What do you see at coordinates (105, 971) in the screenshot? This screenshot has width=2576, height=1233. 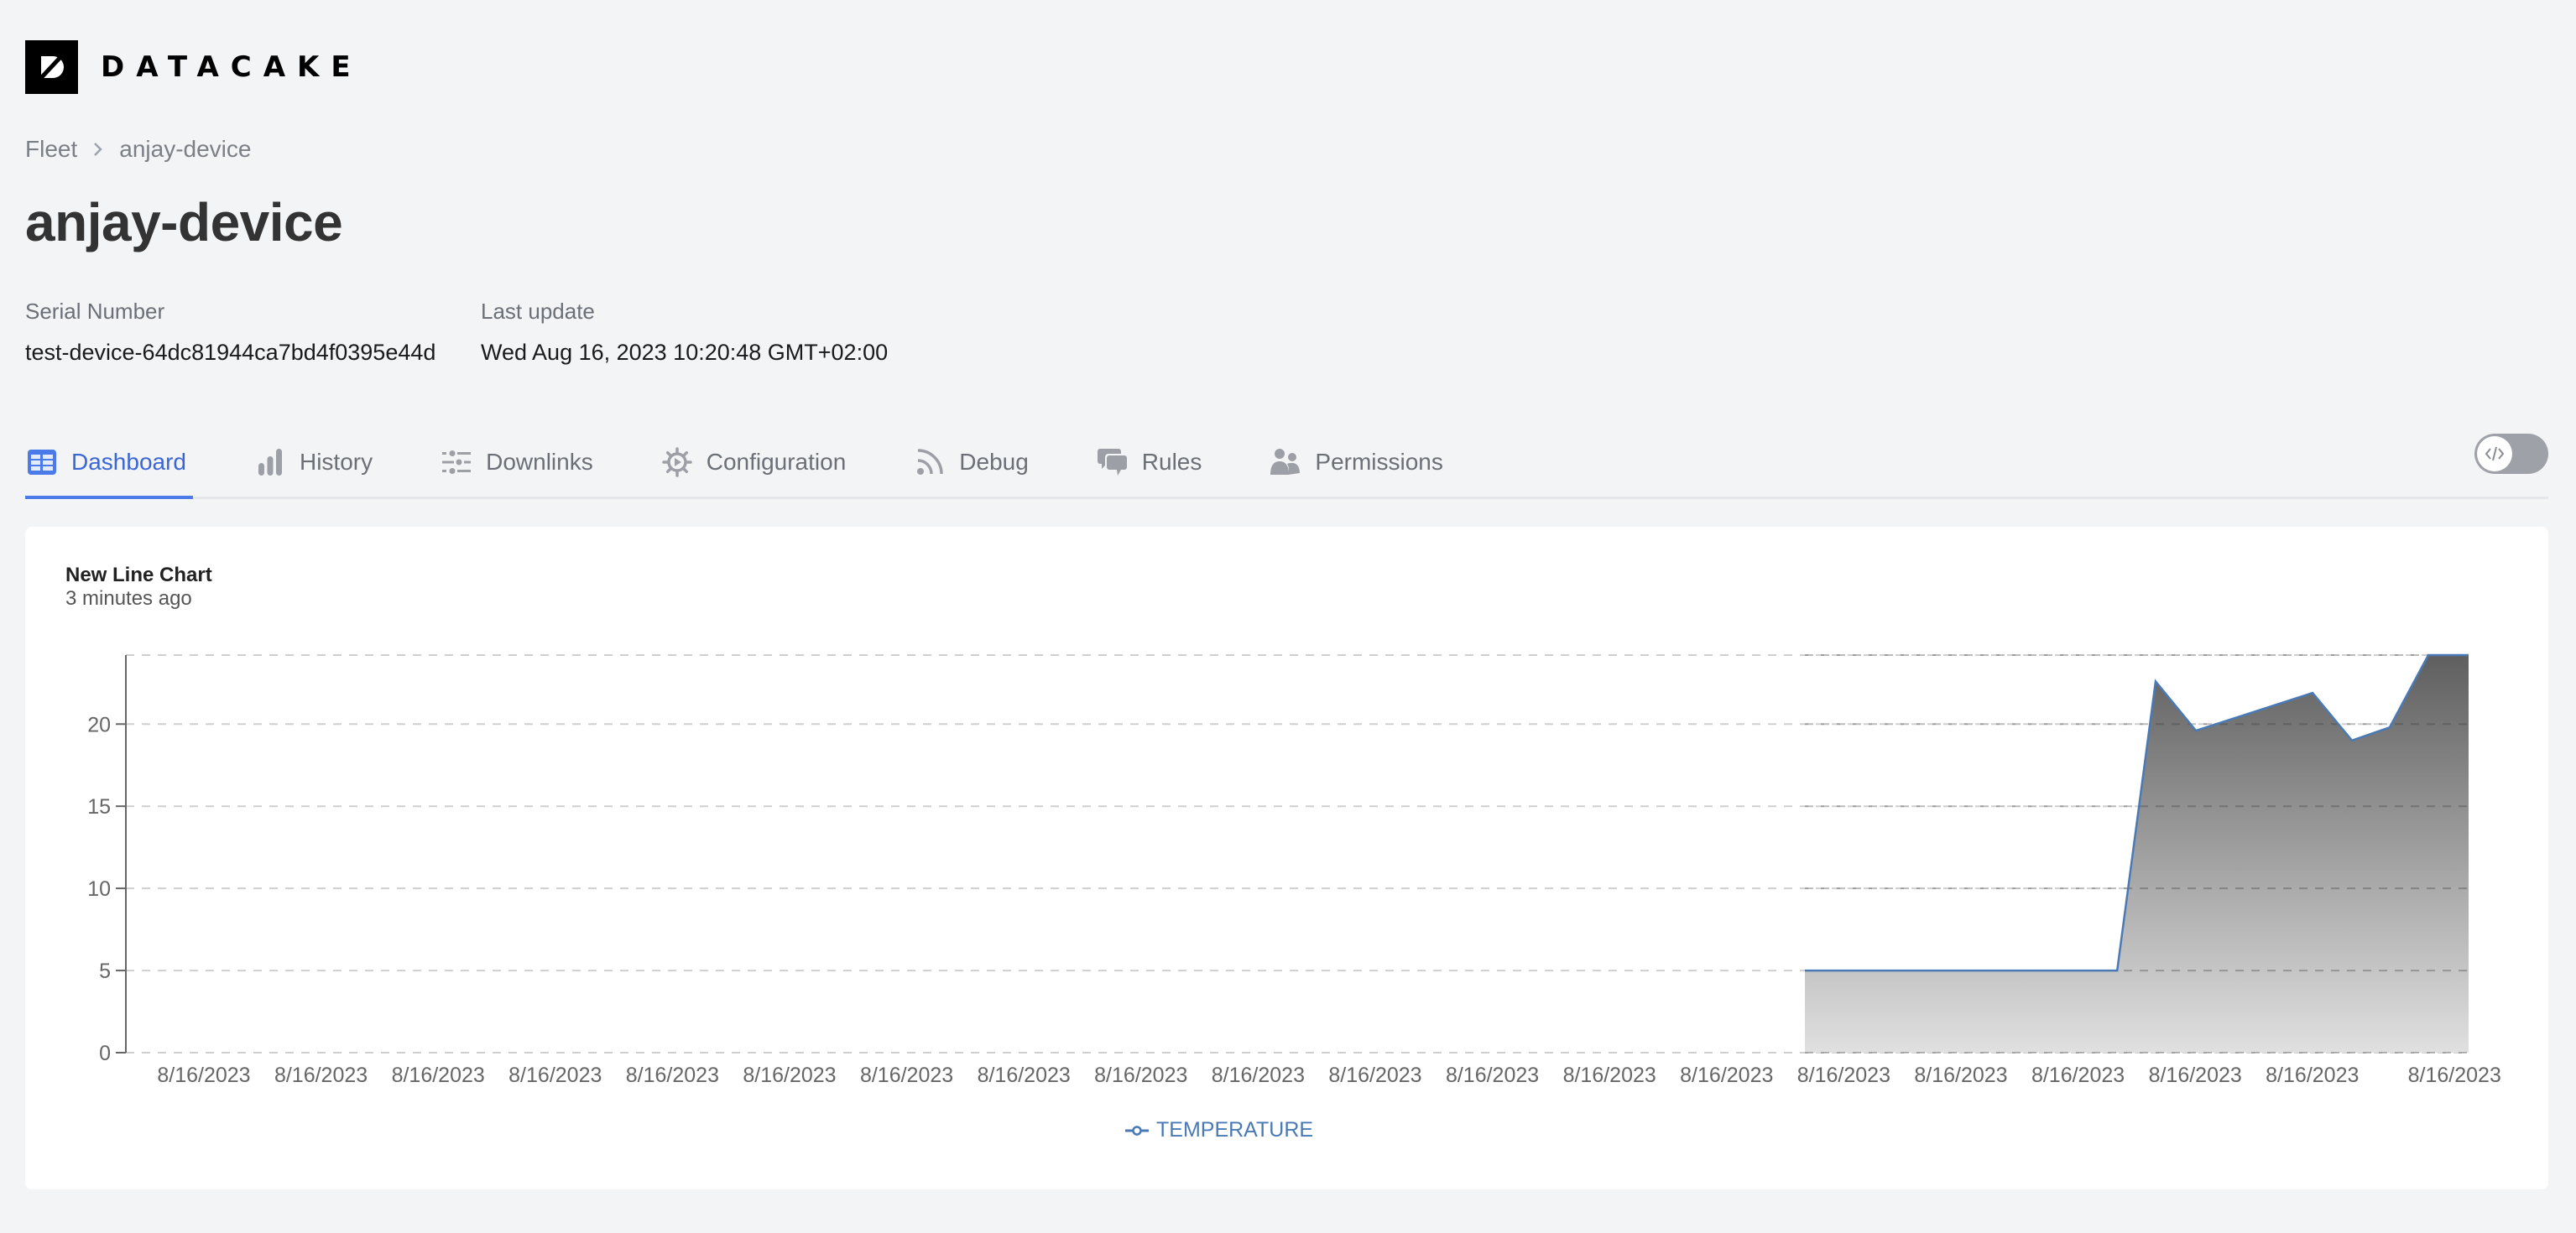 I see `y-tick-label: 5` at bounding box center [105, 971].